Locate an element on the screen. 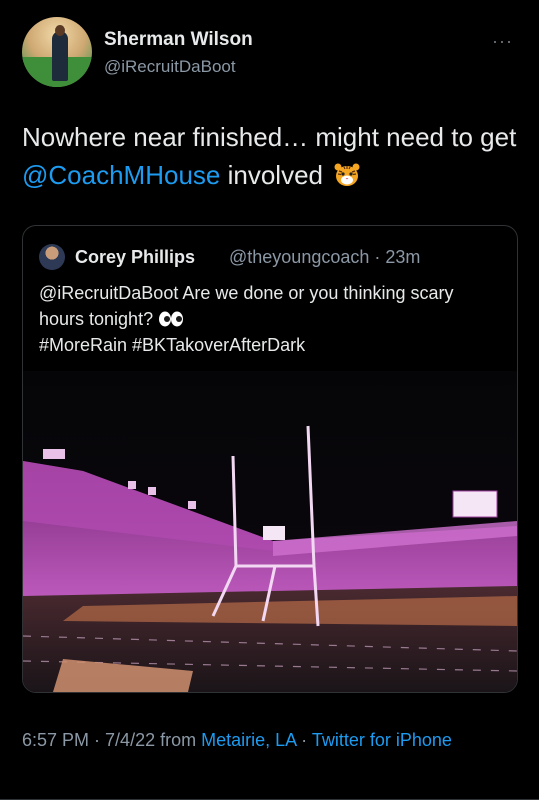 This screenshot has width=539, height=800. tweet-header: Sherman Wilson @iRecruitDaBoot ··· is located at coordinates (272, 53).